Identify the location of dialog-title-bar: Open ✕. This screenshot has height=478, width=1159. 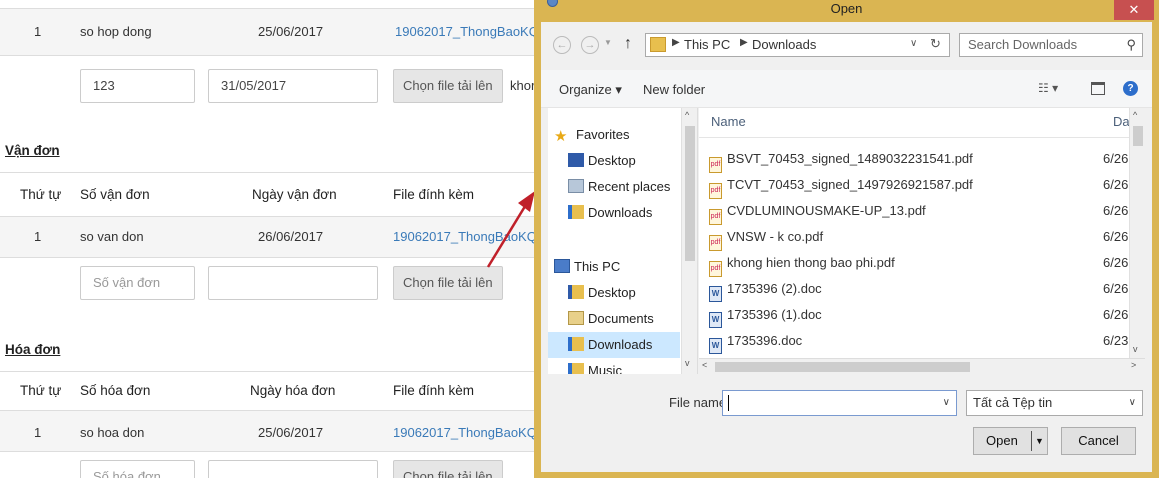
(847, 11).